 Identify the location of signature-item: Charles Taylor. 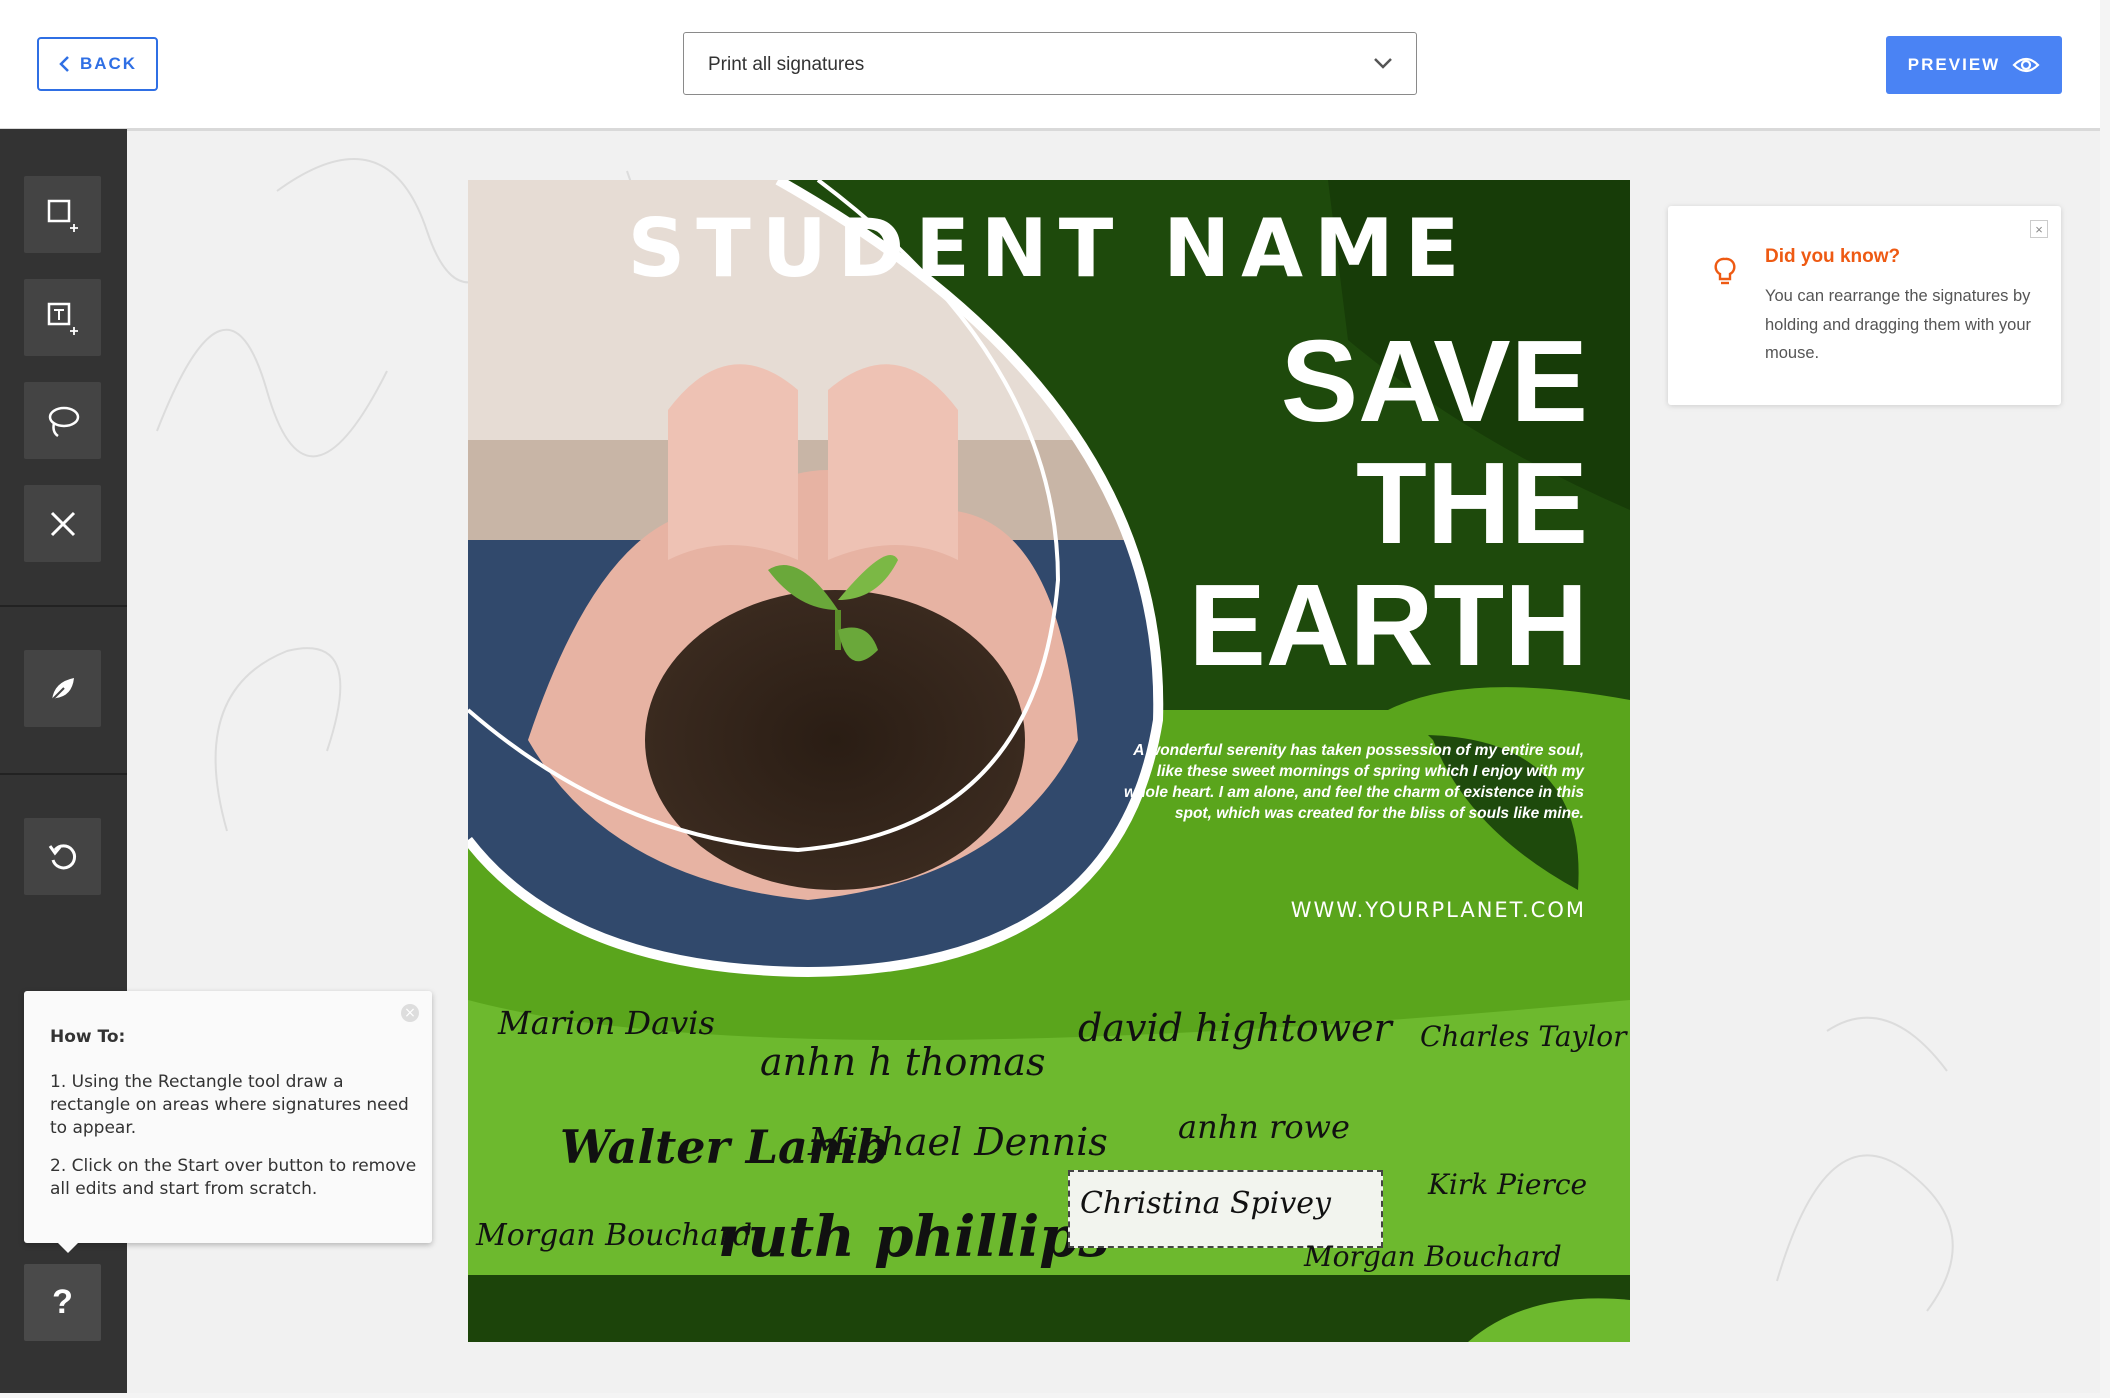
(1523, 1036).